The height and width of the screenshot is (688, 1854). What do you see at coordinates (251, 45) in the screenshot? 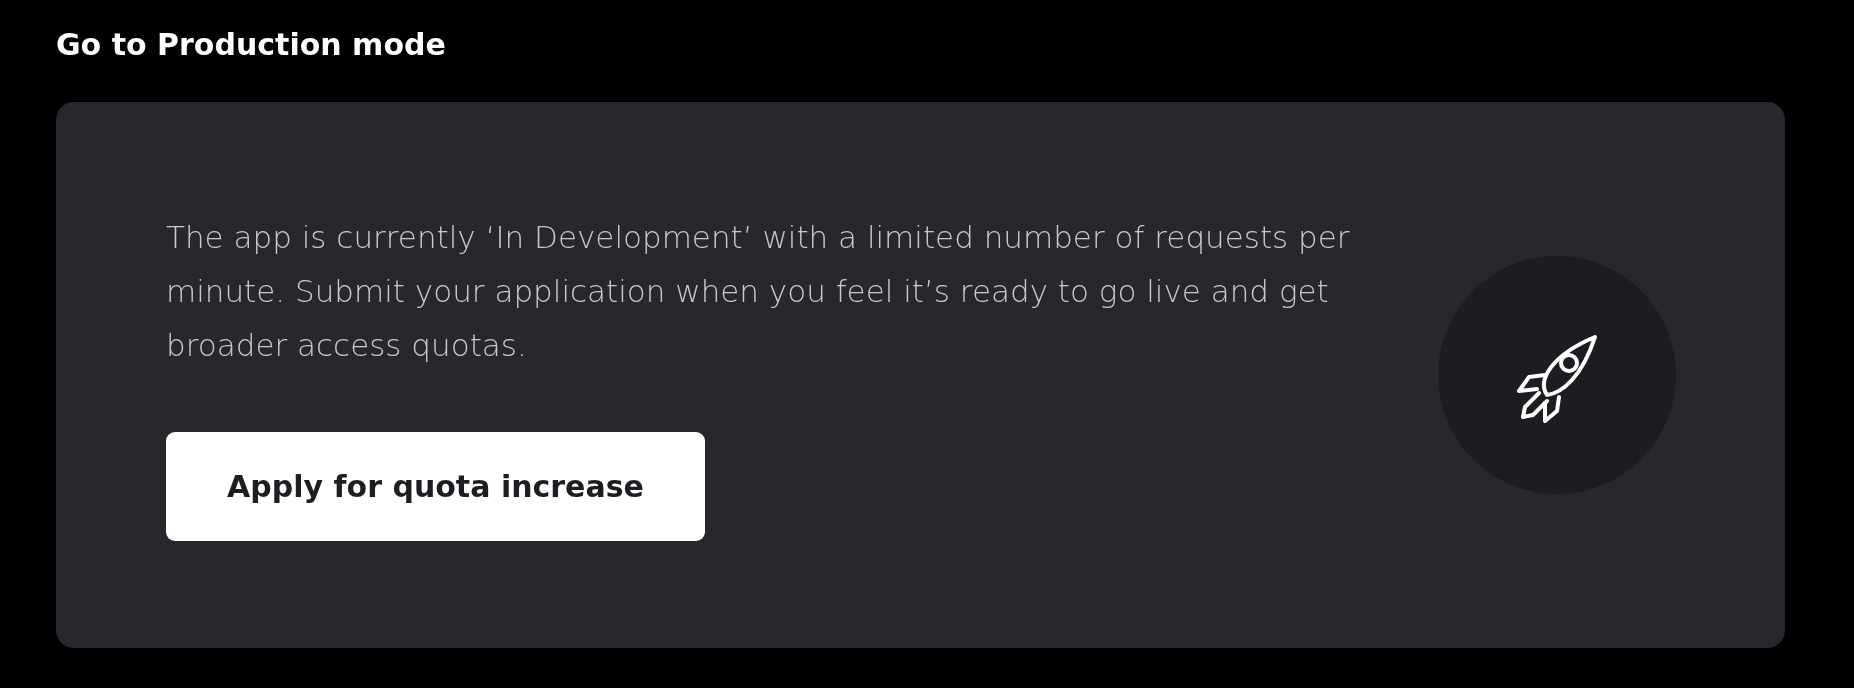
I see `section-heading: Go to Production mode` at bounding box center [251, 45].